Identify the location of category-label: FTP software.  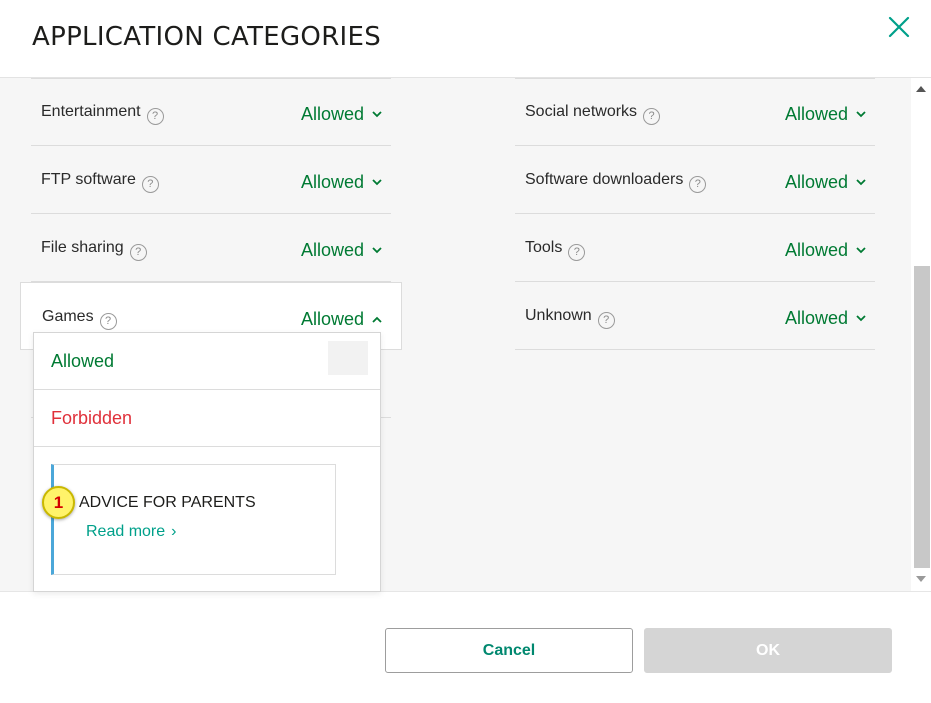
(88, 179).